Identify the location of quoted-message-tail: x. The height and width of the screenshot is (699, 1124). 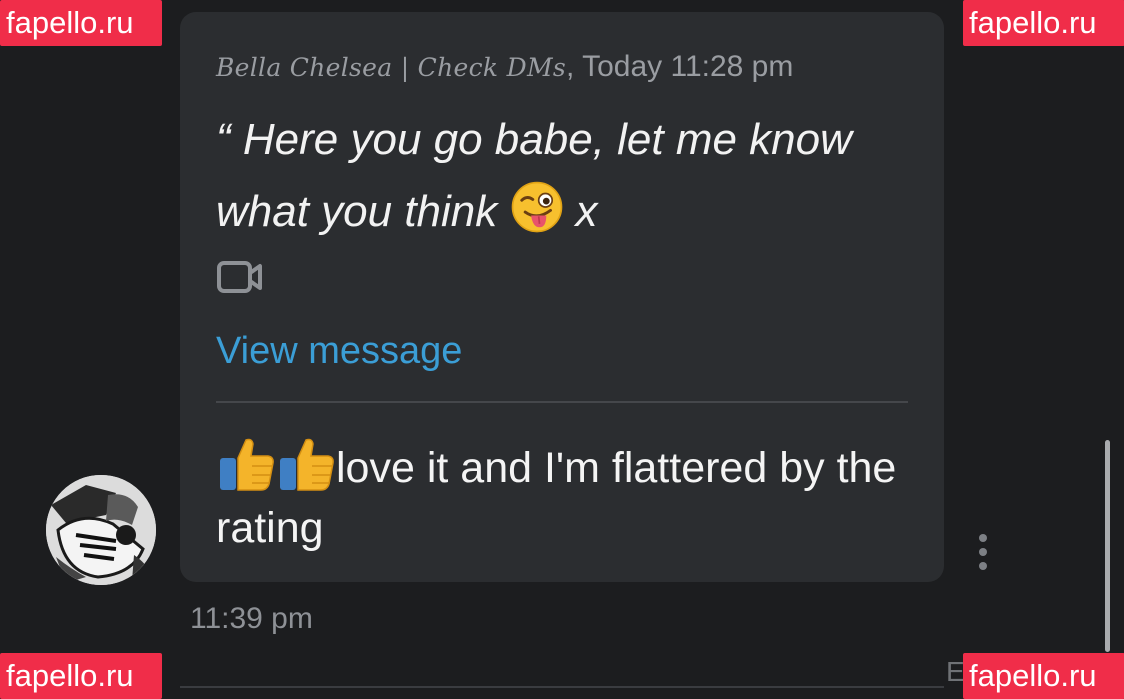
(586, 211).